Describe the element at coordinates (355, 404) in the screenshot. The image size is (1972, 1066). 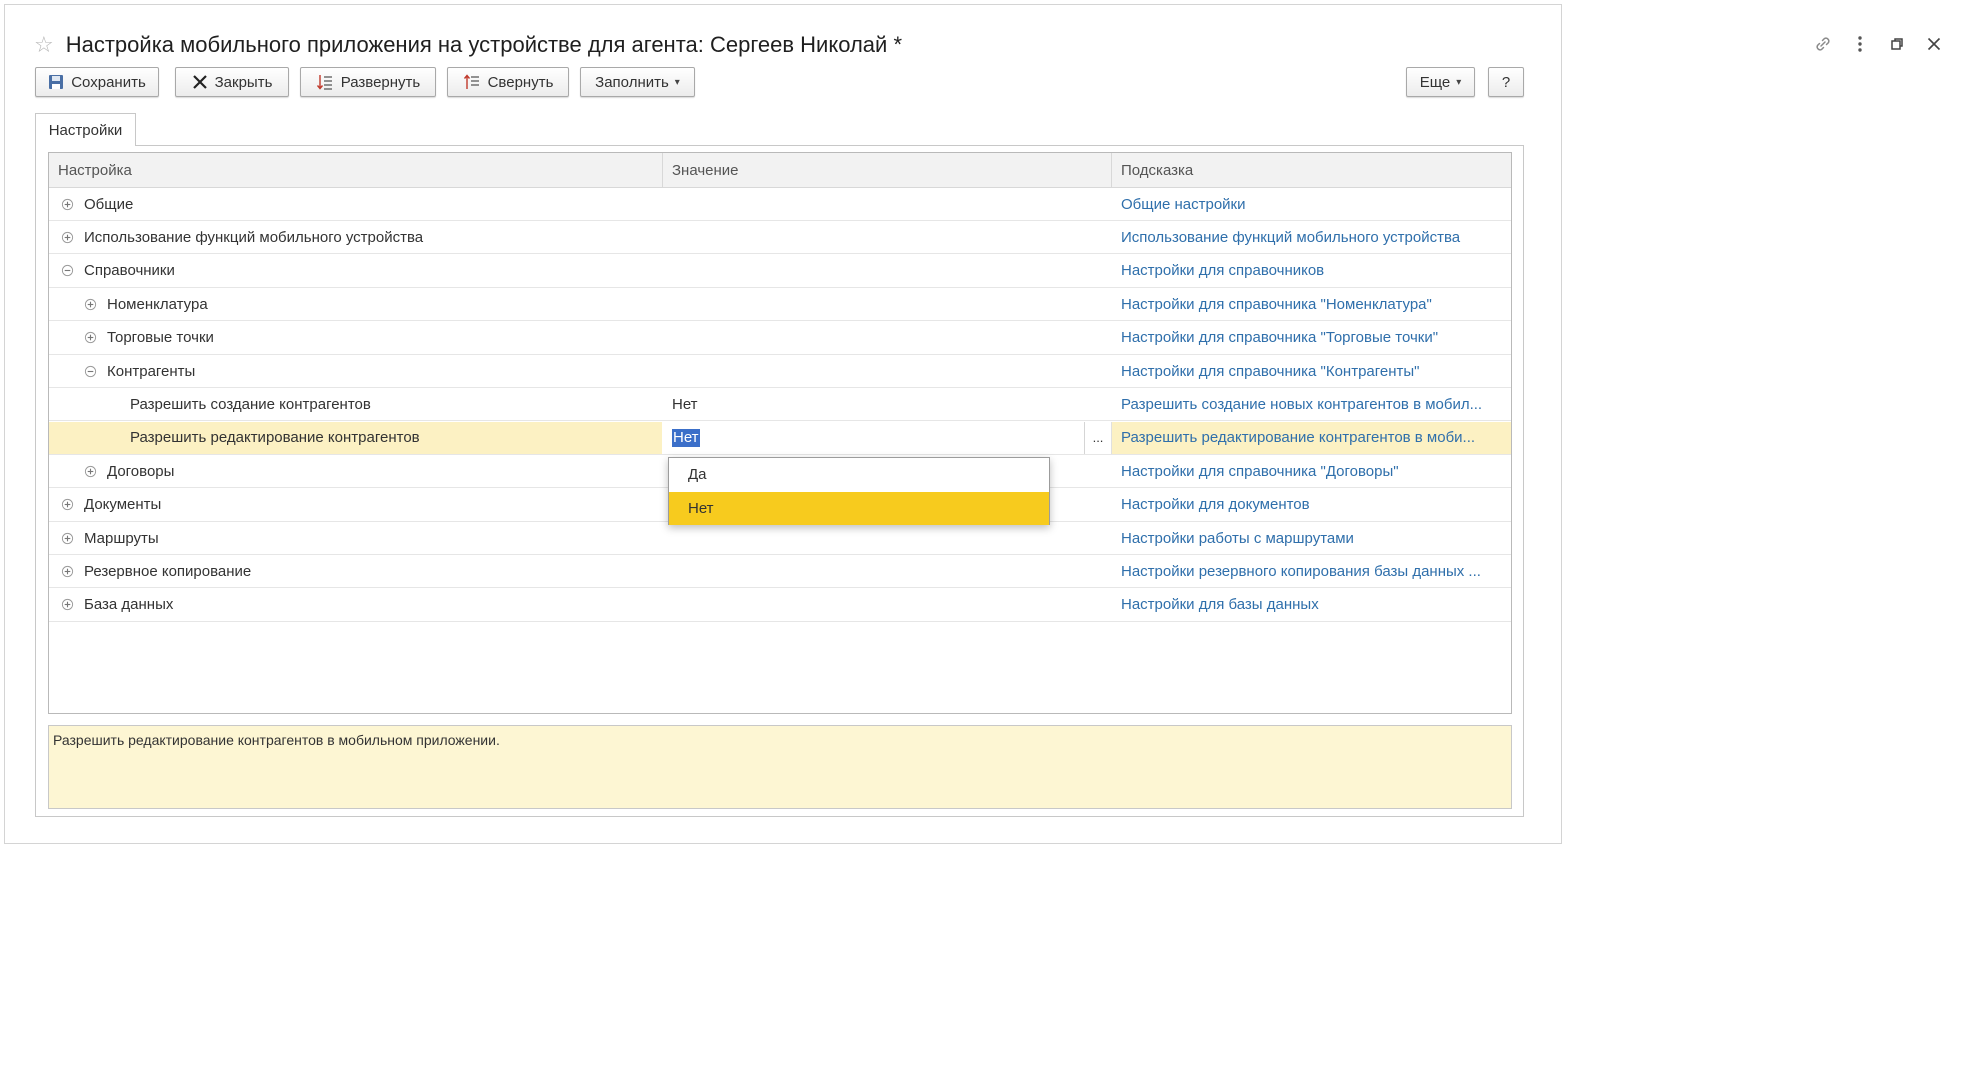
I see `setting-name-cell: Разрешить создание контрагентов` at that location.